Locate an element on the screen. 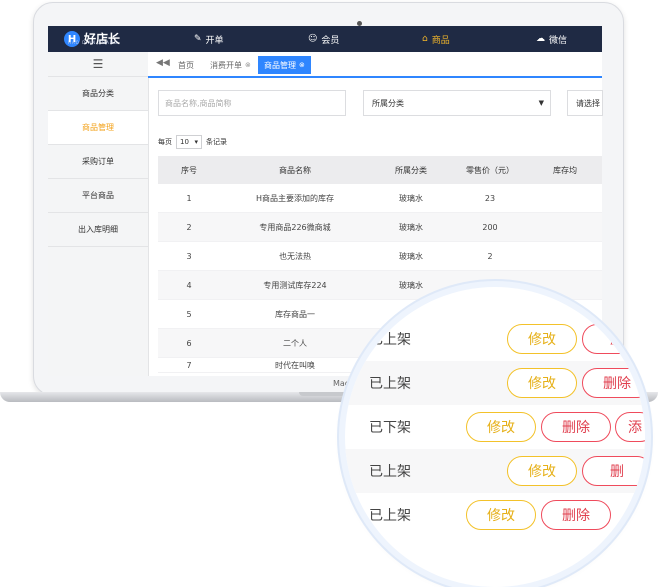 This screenshot has width=658, height=587. tab-goods-management: 商品管理 ⊗ is located at coordinates (284, 65).